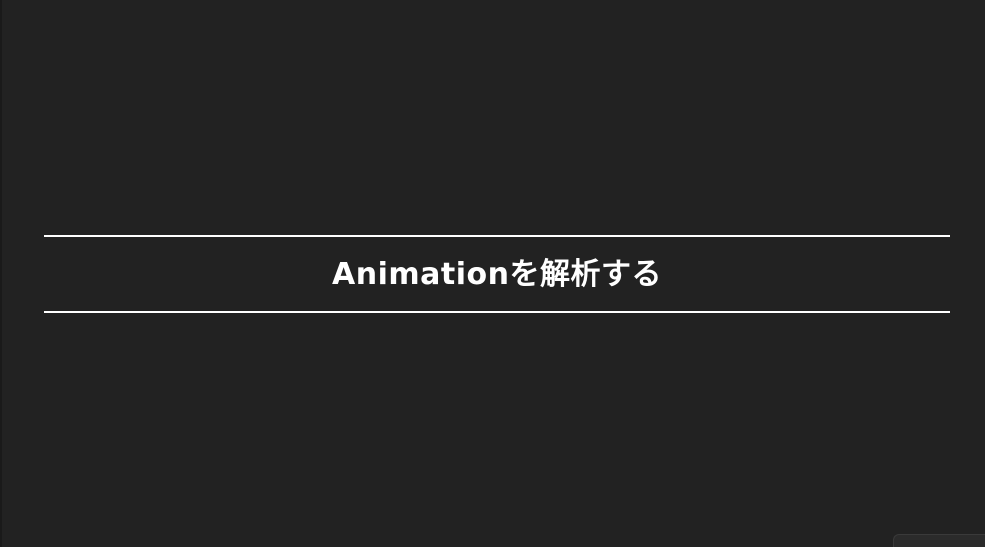  I want to click on slide-title: Animationを解析する, so click(497, 274).